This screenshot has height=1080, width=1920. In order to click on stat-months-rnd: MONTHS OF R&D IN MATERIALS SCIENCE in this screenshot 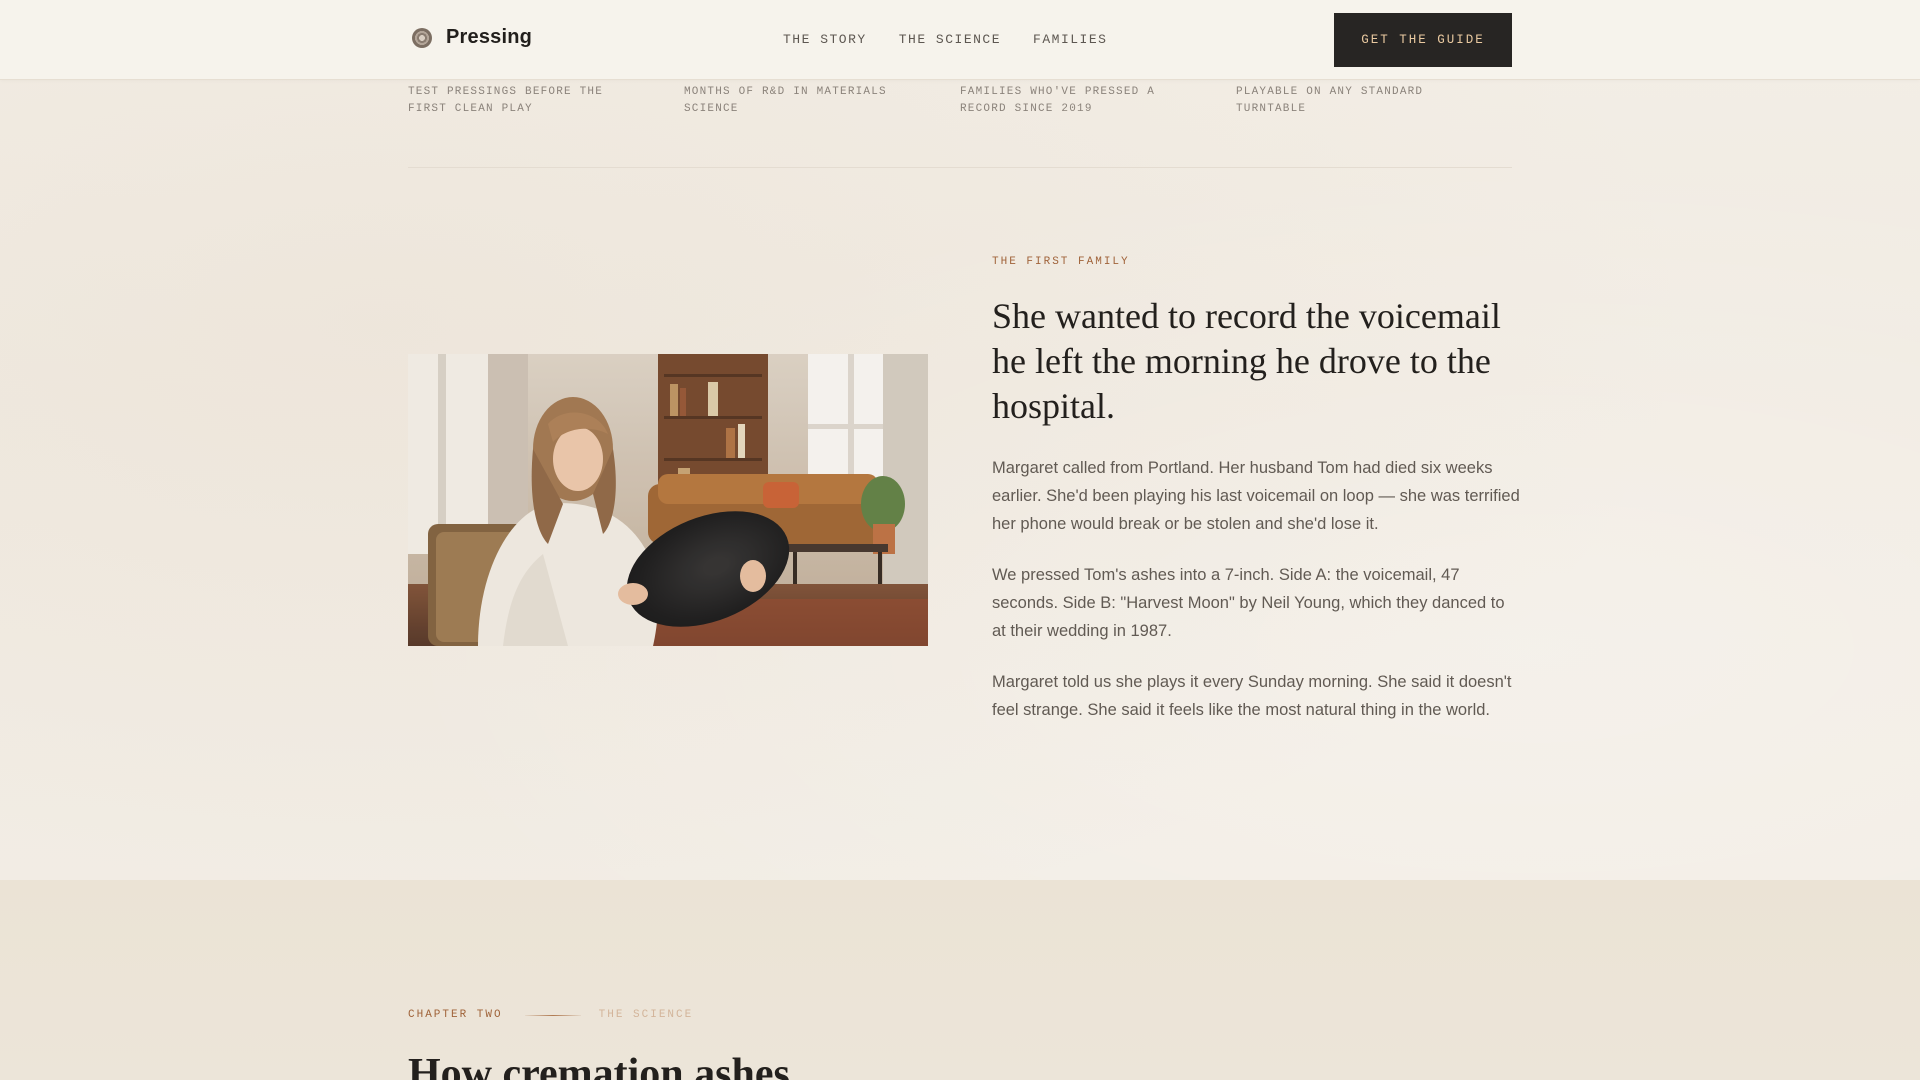, I will do `click(785, 100)`.